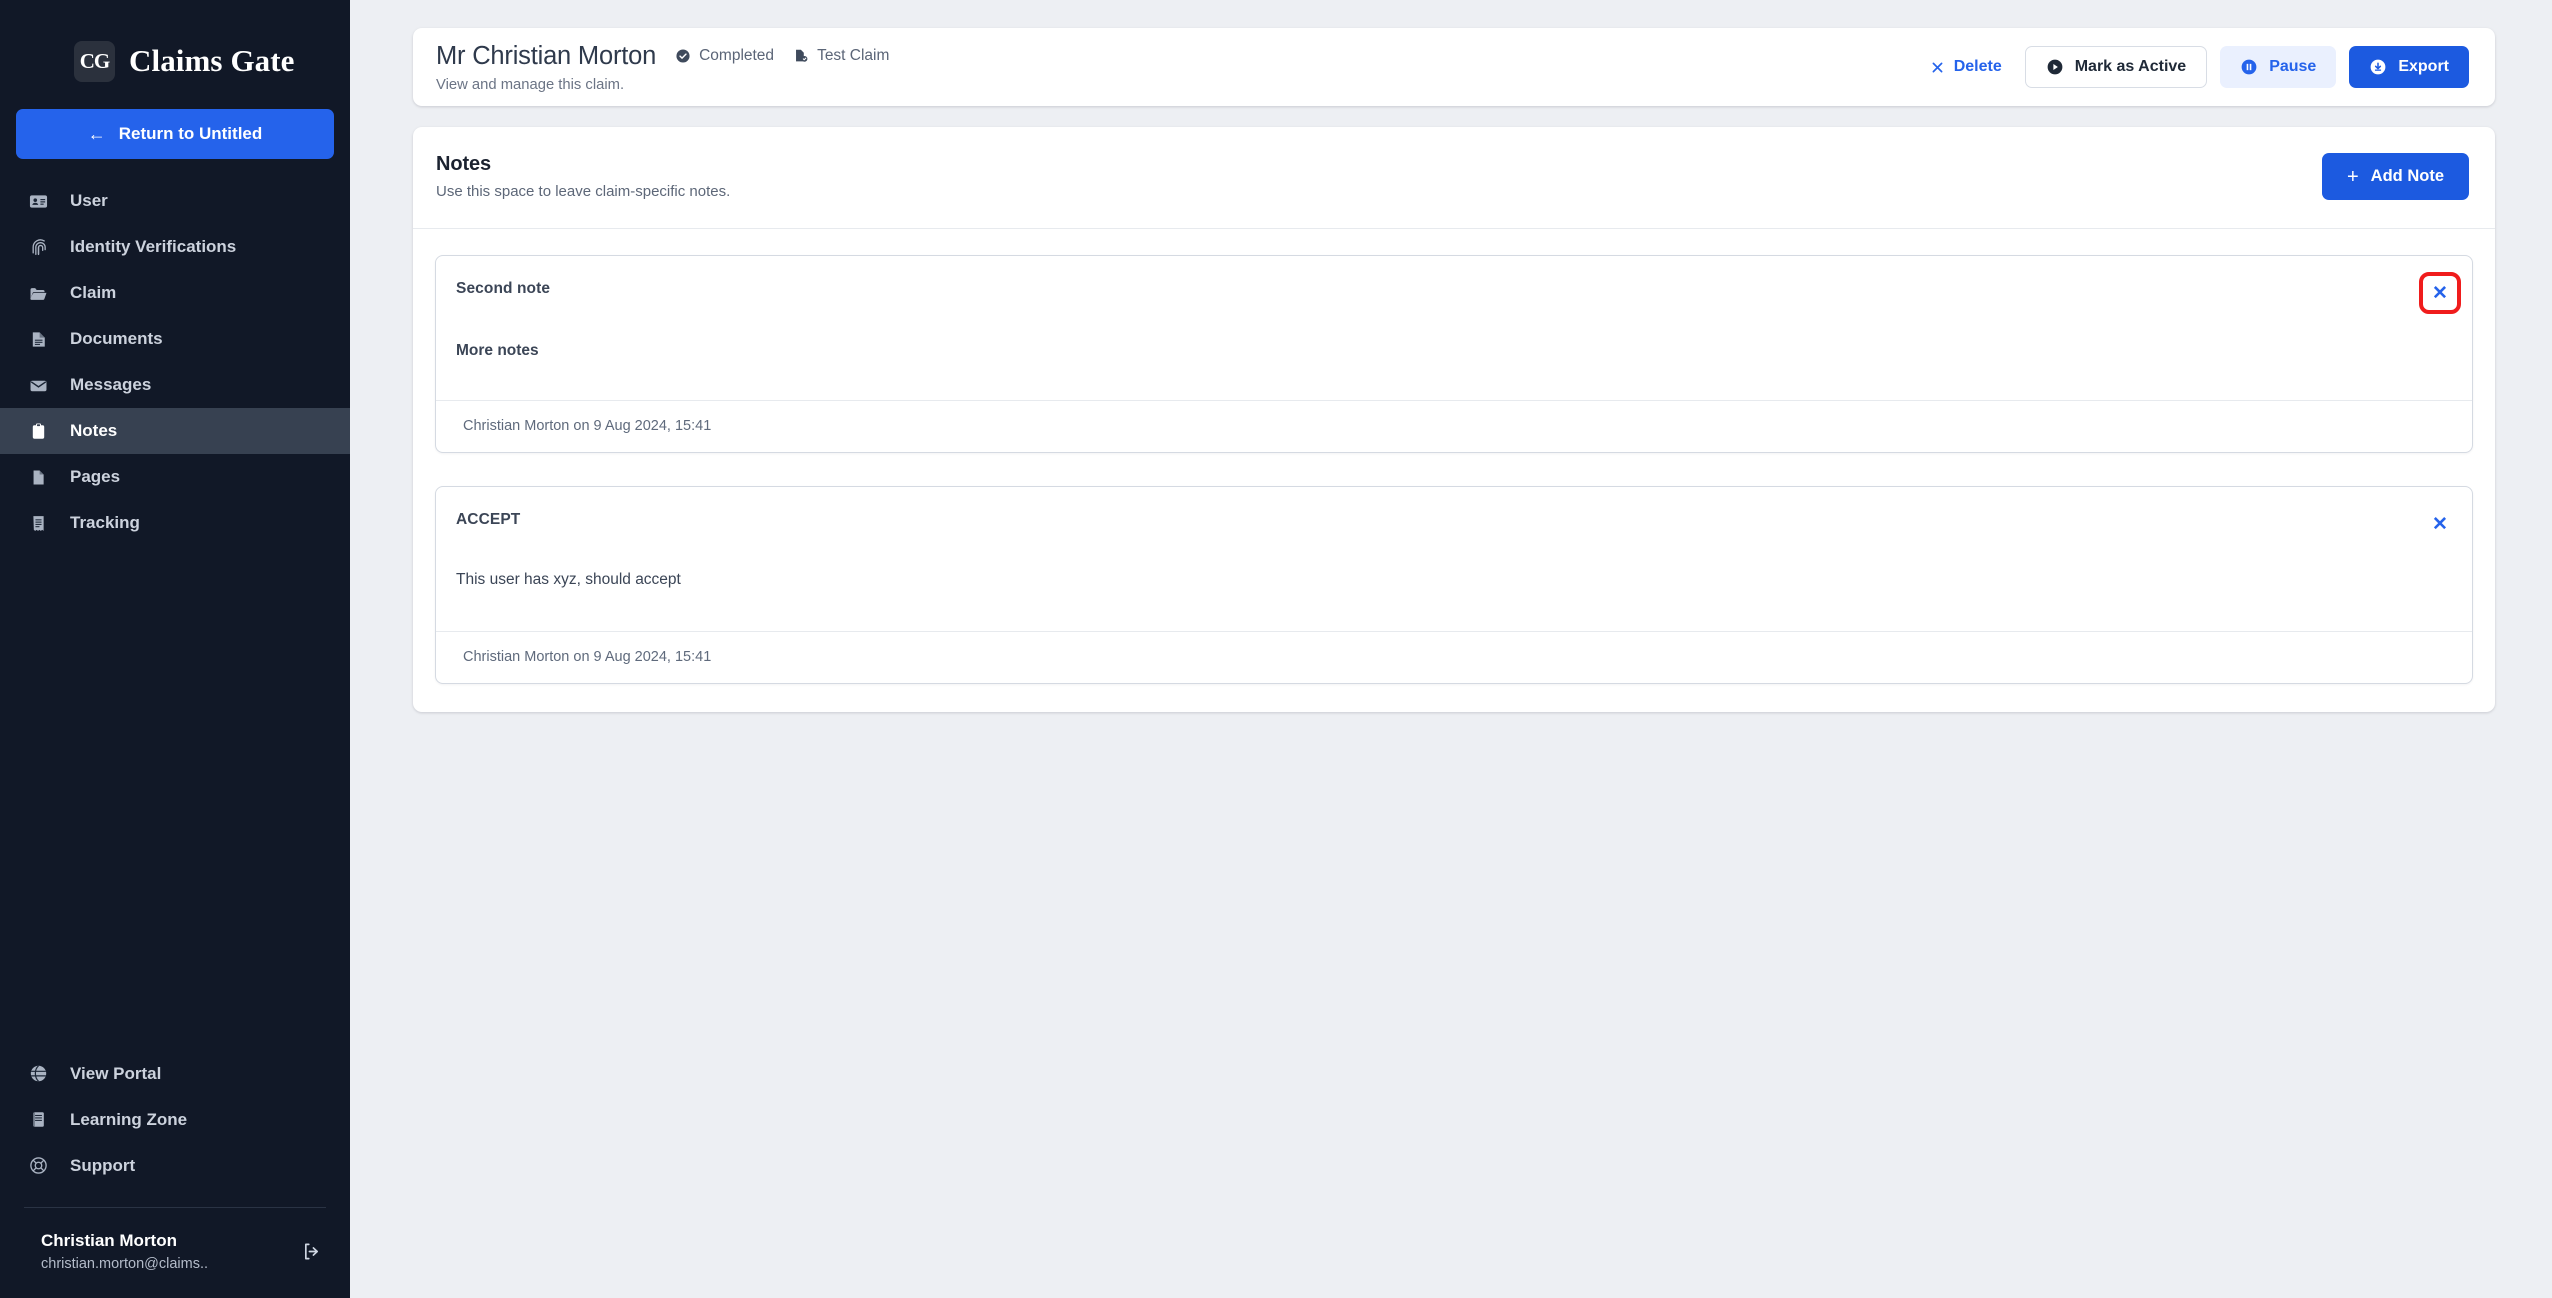  What do you see at coordinates (38, 1074) in the screenshot?
I see `globe-icon` at bounding box center [38, 1074].